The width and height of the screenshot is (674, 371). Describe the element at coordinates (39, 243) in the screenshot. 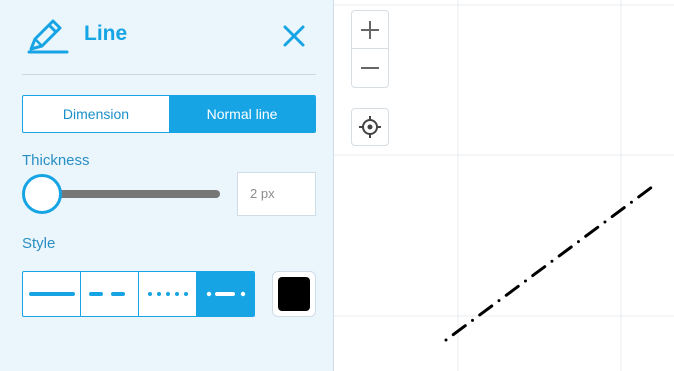

I see `style-label: Style` at that location.